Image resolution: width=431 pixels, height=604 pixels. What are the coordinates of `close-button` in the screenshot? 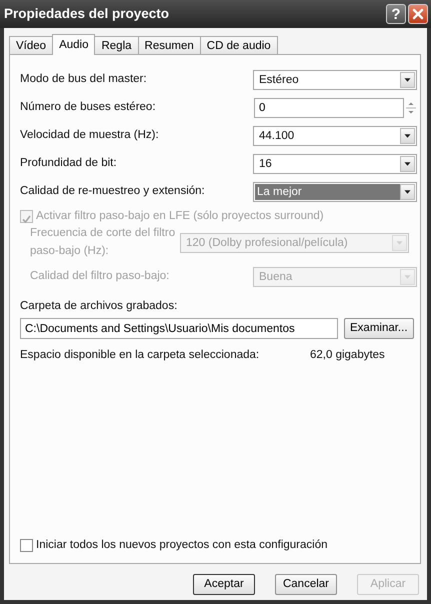 It's located at (418, 14).